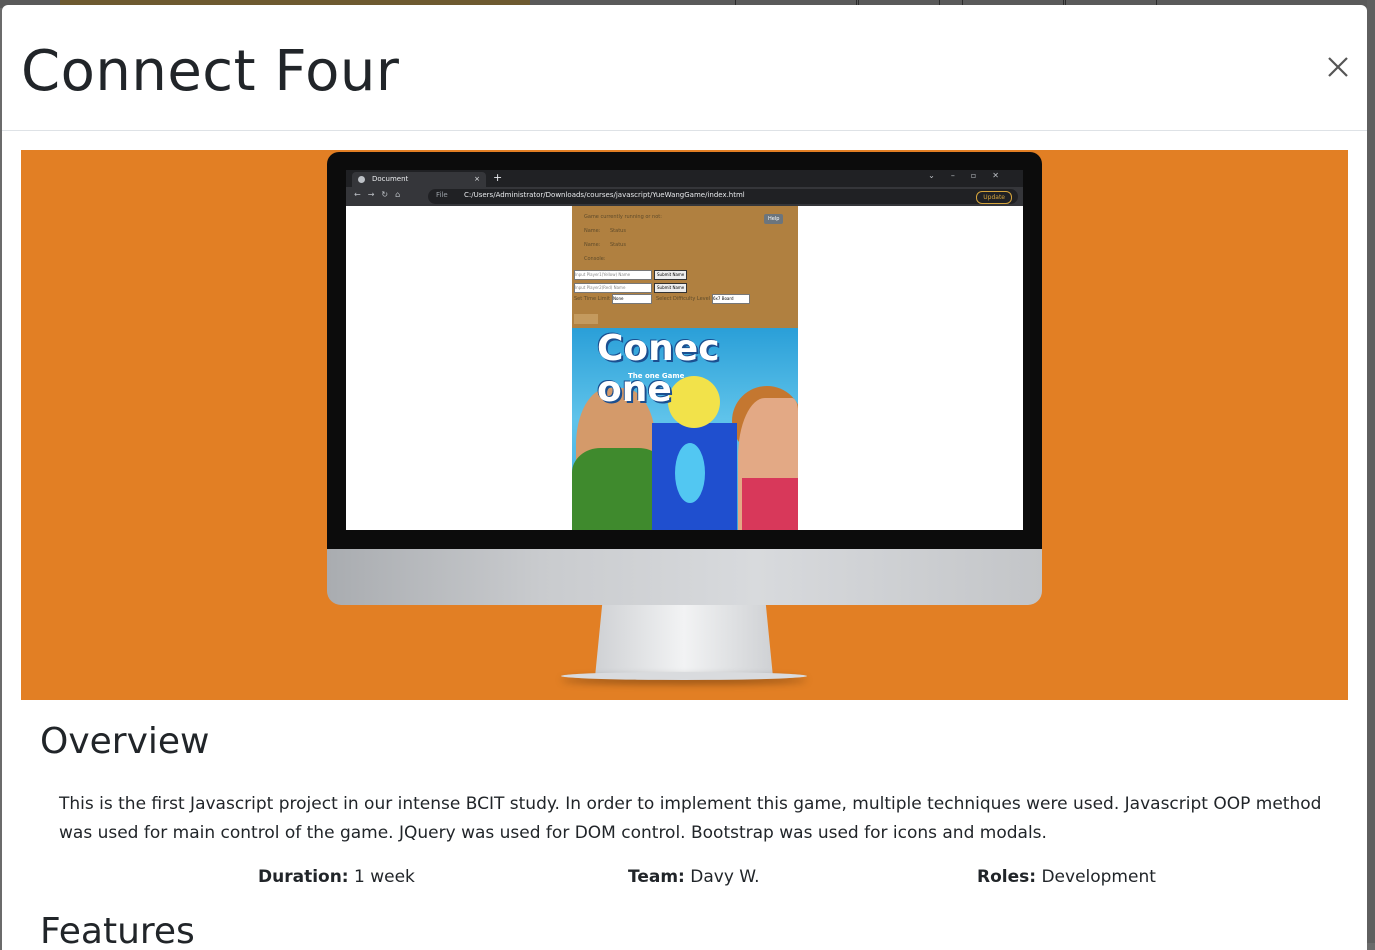 The height and width of the screenshot is (950, 1375). What do you see at coordinates (210, 71) in the screenshot?
I see `modal-title: Connect Four` at bounding box center [210, 71].